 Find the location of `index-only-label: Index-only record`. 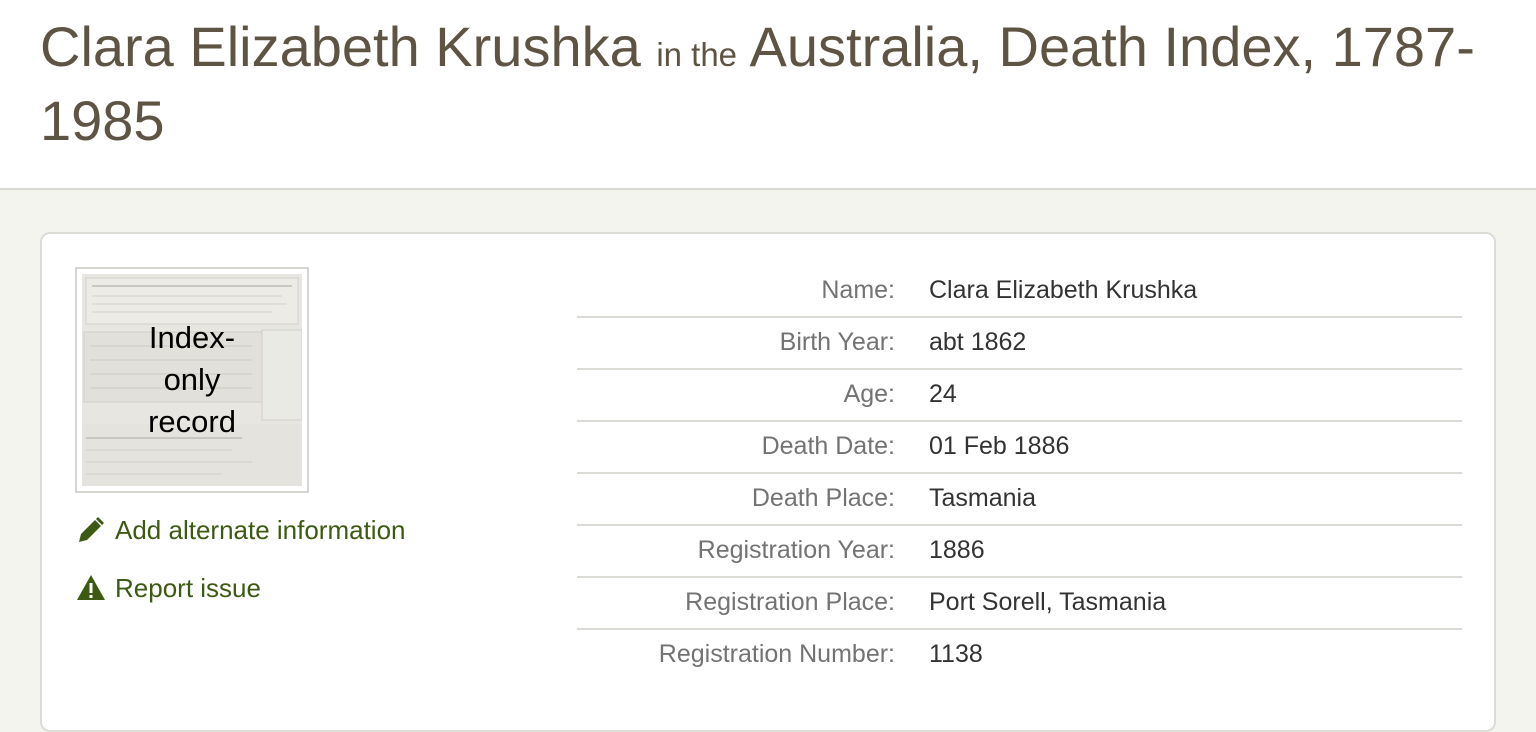

index-only-label: Index-only record is located at coordinates (192, 379).